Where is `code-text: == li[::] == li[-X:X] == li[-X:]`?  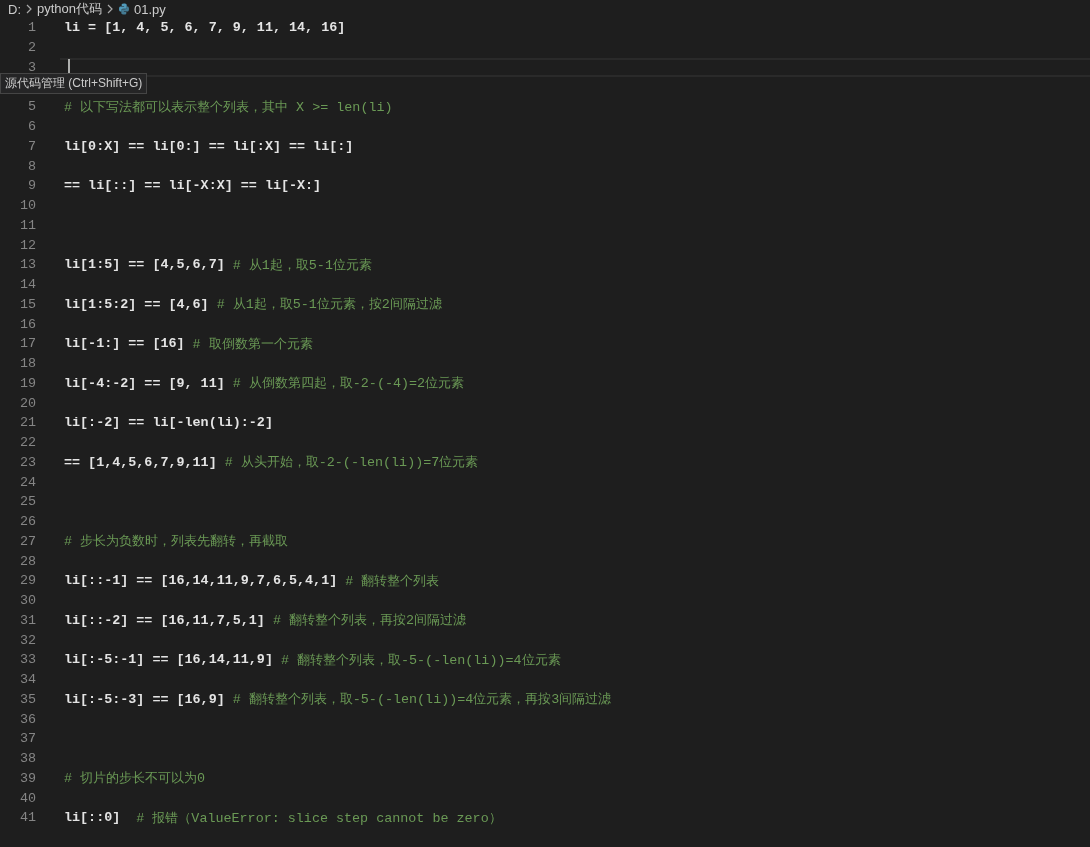
code-text: == li[::] == li[-X:X] == li[-X:] is located at coordinates (193, 186).